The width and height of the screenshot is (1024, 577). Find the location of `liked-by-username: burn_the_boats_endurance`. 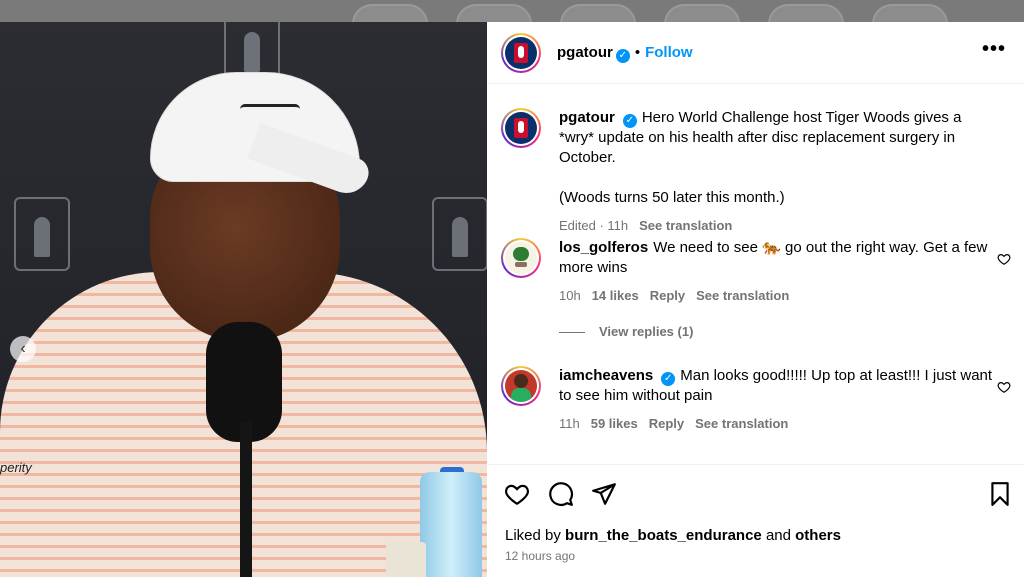

liked-by-username: burn_the_boats_endurance is located at coordinates (663, 535).